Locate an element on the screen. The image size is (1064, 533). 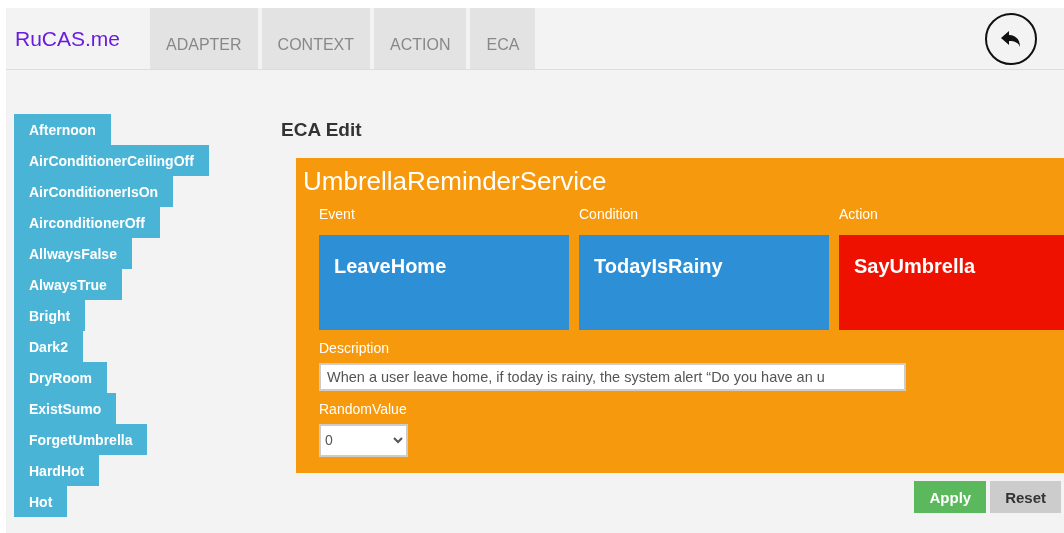
apply-button: Apply is located at coordinates (950, 496).